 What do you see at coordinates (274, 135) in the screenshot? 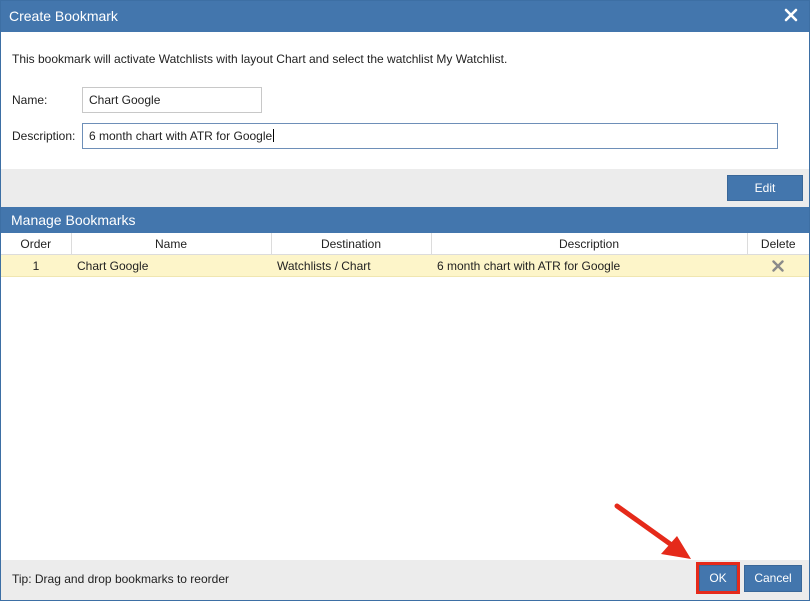
I see `text-caret` at bounding box center [274, 135].